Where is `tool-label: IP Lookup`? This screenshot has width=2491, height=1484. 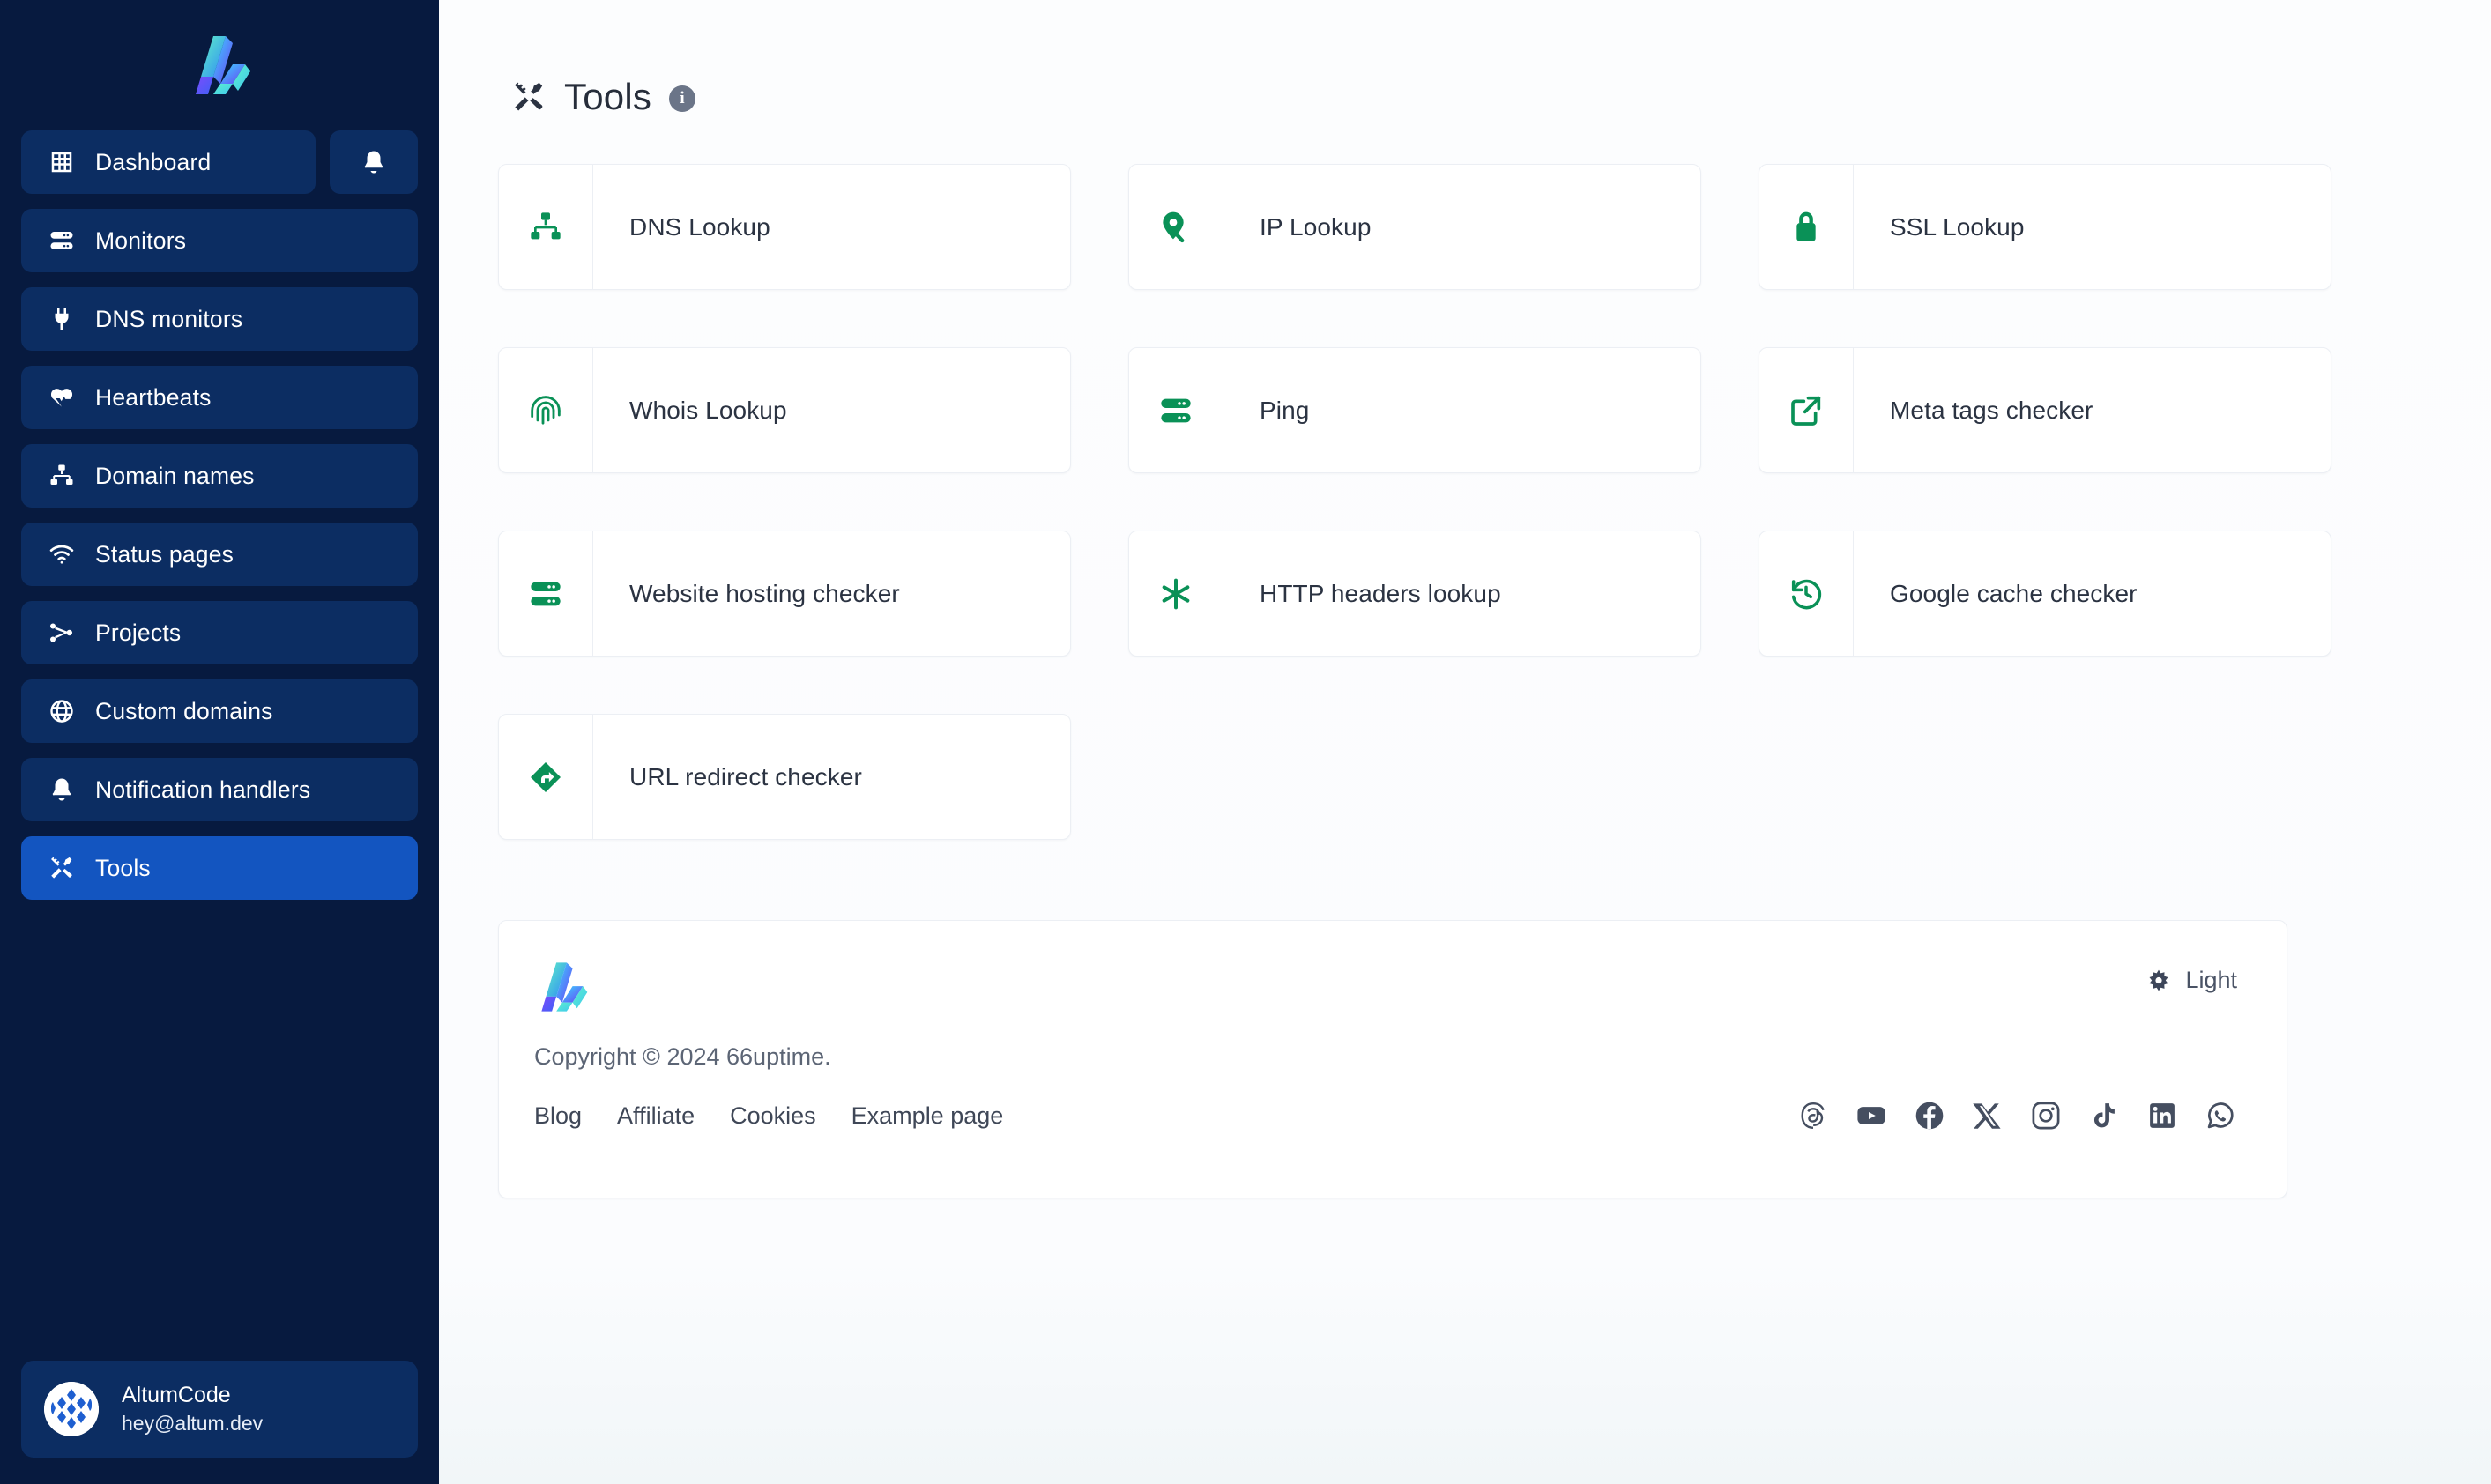
tool-label: IP Lookup is located at coordinates (1316, 226).